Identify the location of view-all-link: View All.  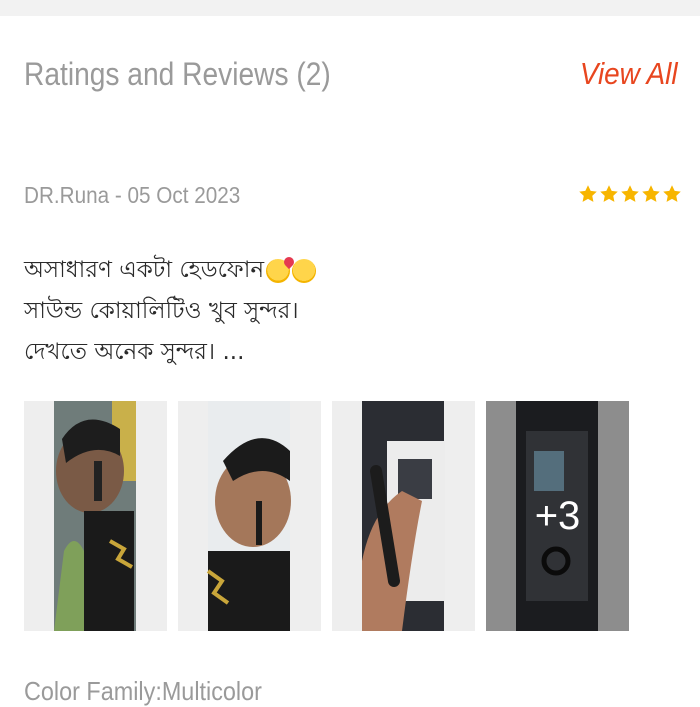
(629, 74).